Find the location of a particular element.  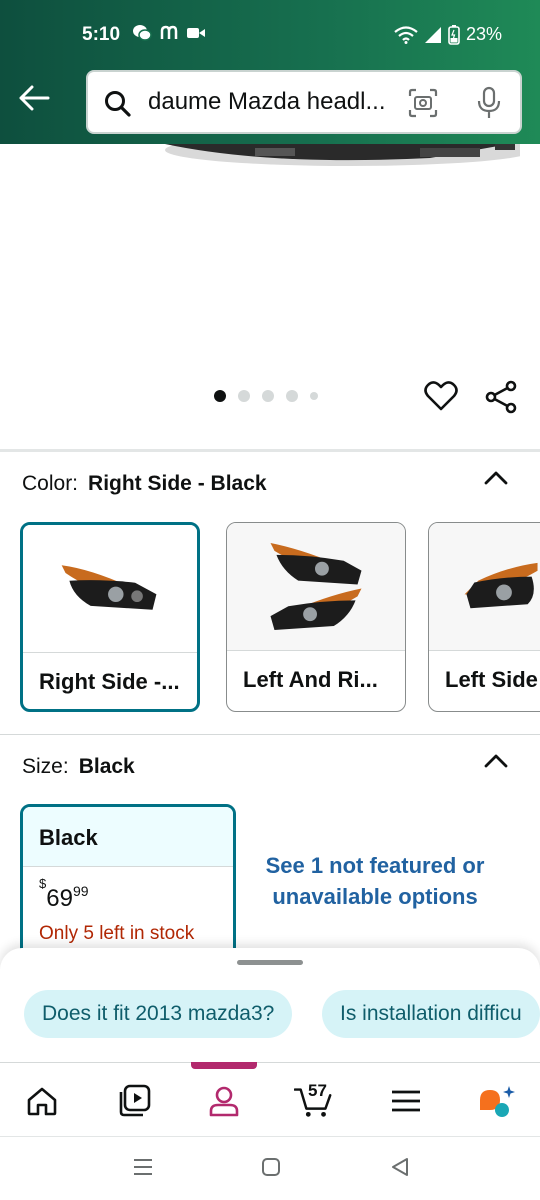

back-button is located at coordinates (34, 98).